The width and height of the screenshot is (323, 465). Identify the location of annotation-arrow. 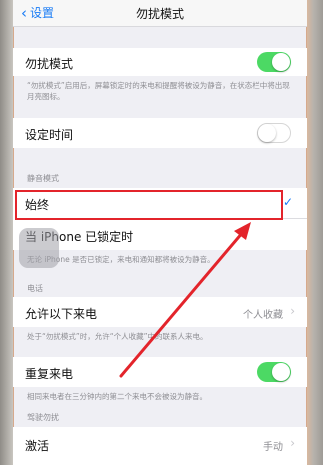
(185, 300).